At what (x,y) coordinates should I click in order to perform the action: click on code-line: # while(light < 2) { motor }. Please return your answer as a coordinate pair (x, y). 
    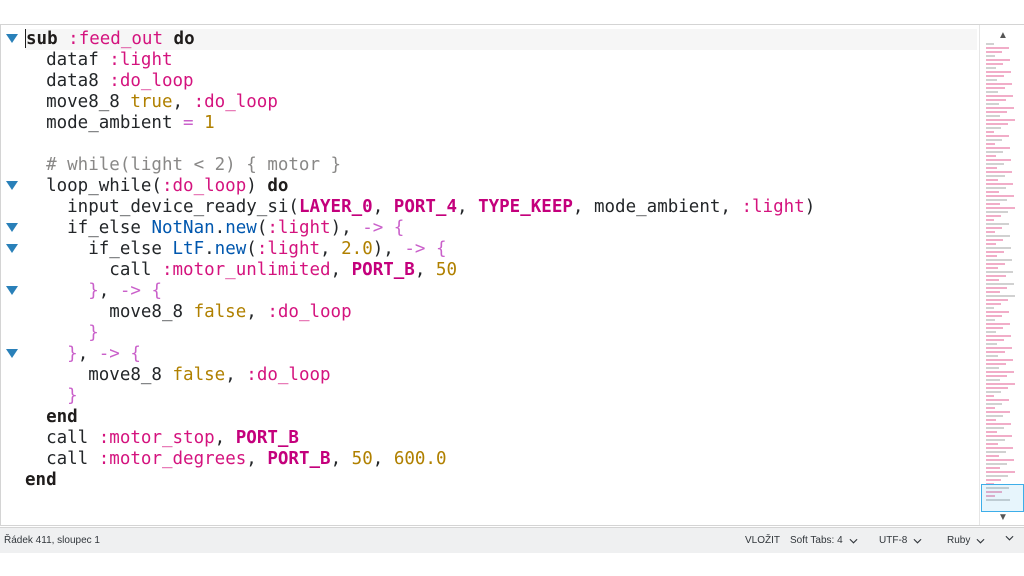
    Looking at the image, I should click on (501, 165).